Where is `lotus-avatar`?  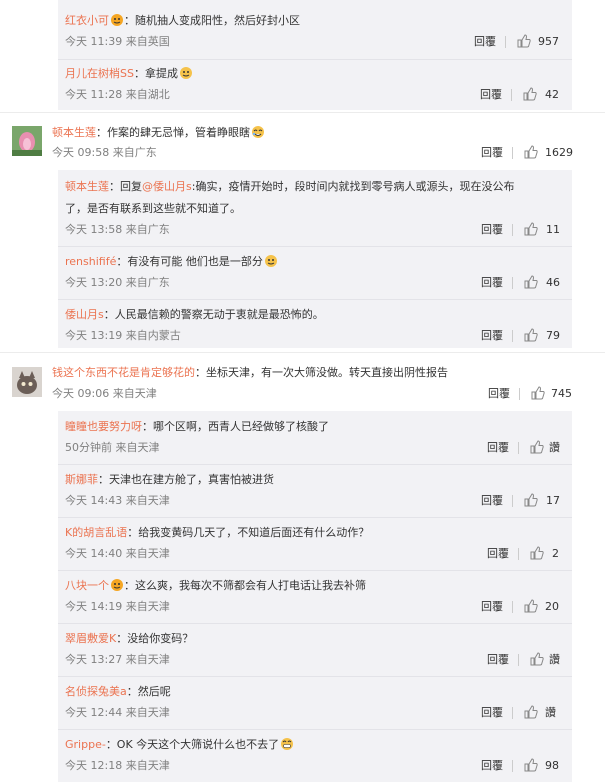
lotus-avatar is located at coordinates (27, 141).